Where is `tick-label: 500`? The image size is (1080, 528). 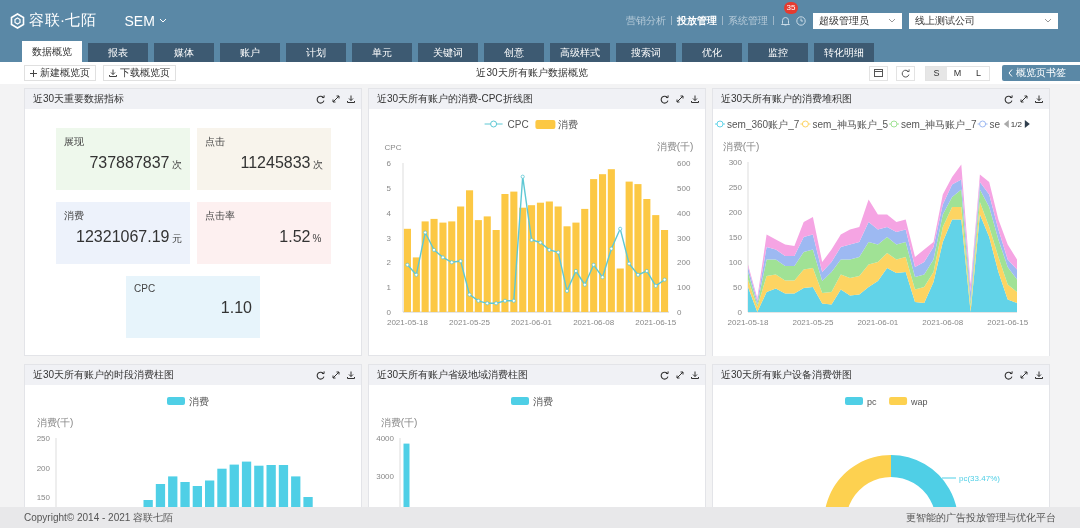
tick-label: 500 is located at coordinates (684, 188).